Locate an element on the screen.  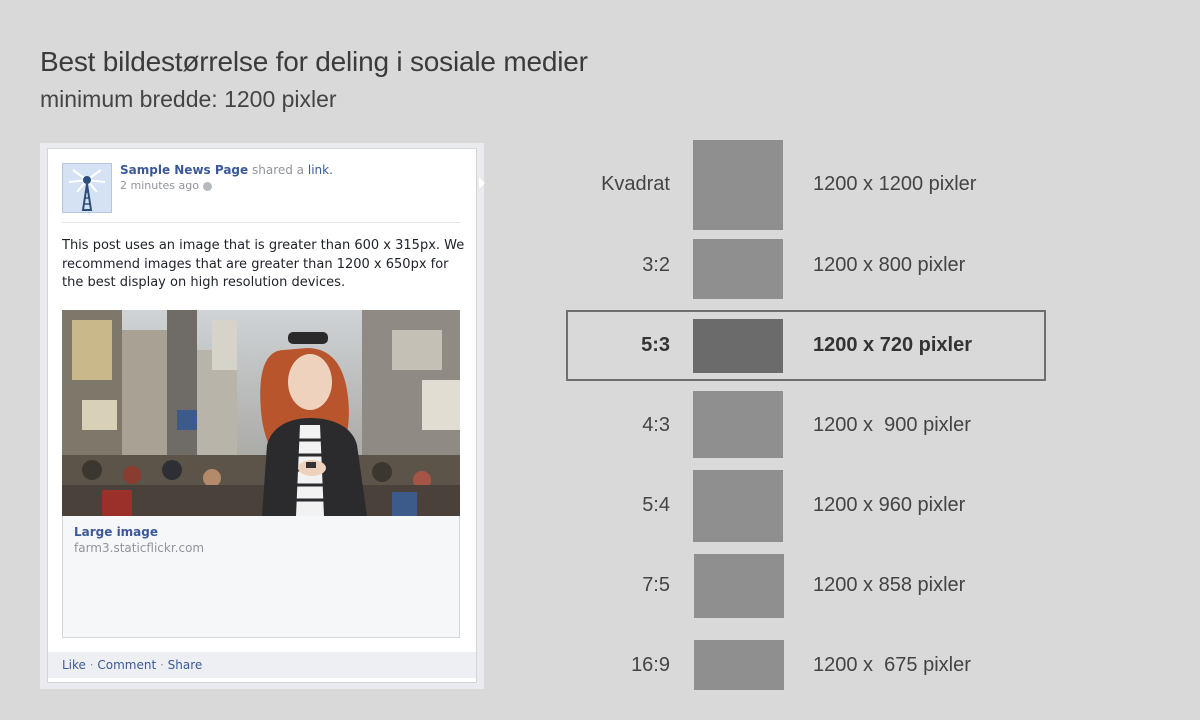
ratio-size-4-3: 1200 x 900 pixler is located at coordinates (892, 425).